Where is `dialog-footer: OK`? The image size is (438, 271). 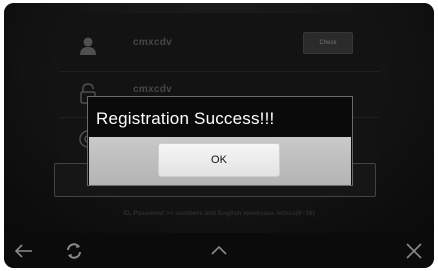 dialog-footer: OK is located at coordinates (220, 161).